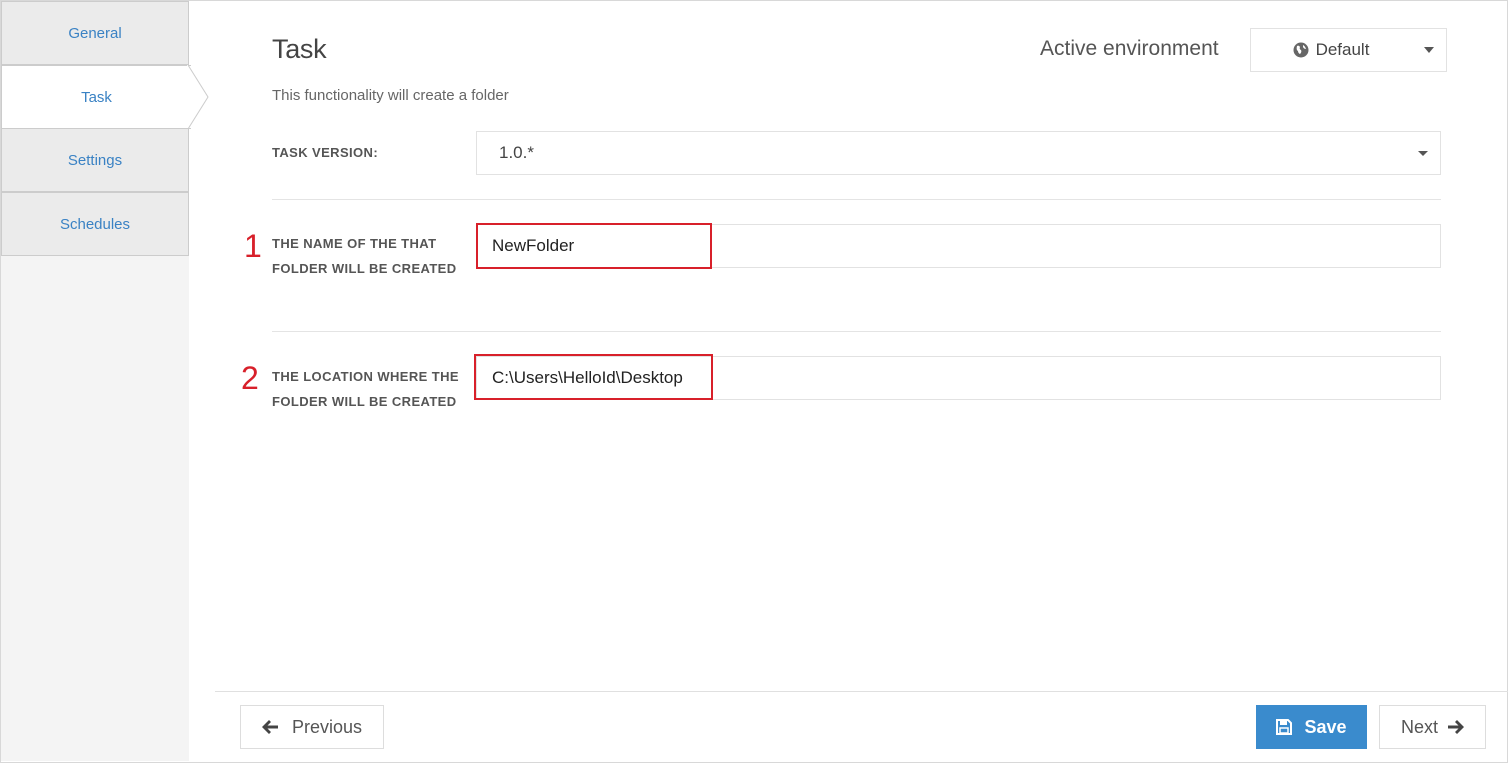  What do you see at coordinates (299, 49) in the screenshot?
I see `page-title: Task` at bounding box center [299, 49].